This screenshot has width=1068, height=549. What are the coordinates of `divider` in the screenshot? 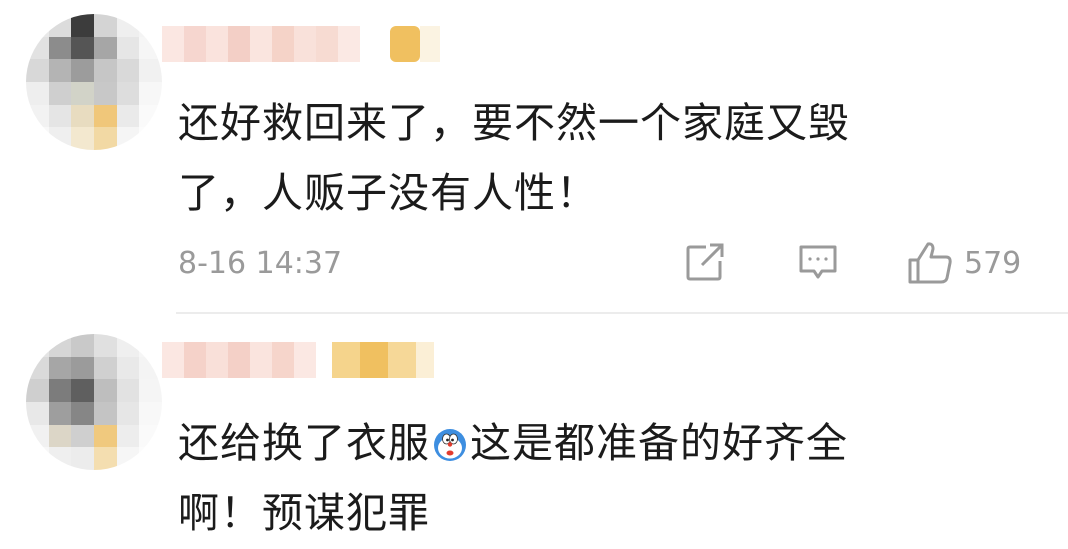 It's located at (622, 313).